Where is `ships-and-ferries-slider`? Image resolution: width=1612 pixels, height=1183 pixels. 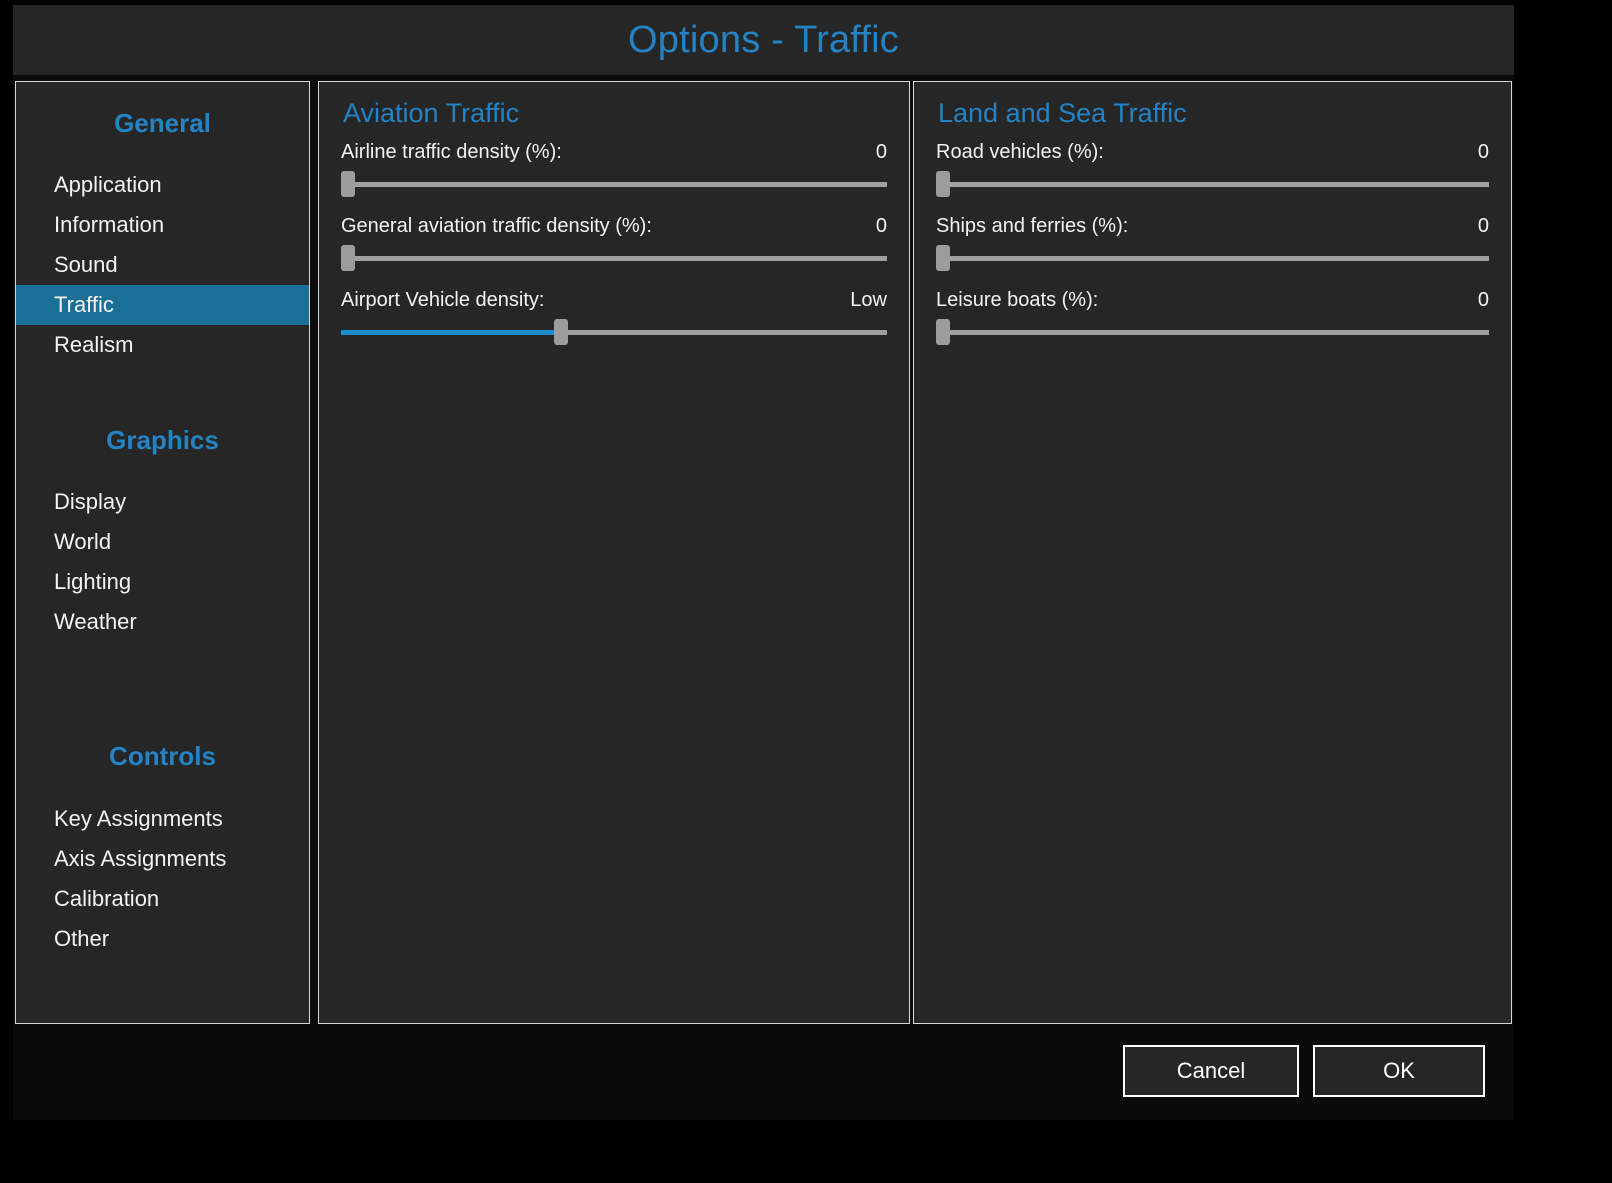
ships-and-ferries-slider is located at coordinates (1212, 258).